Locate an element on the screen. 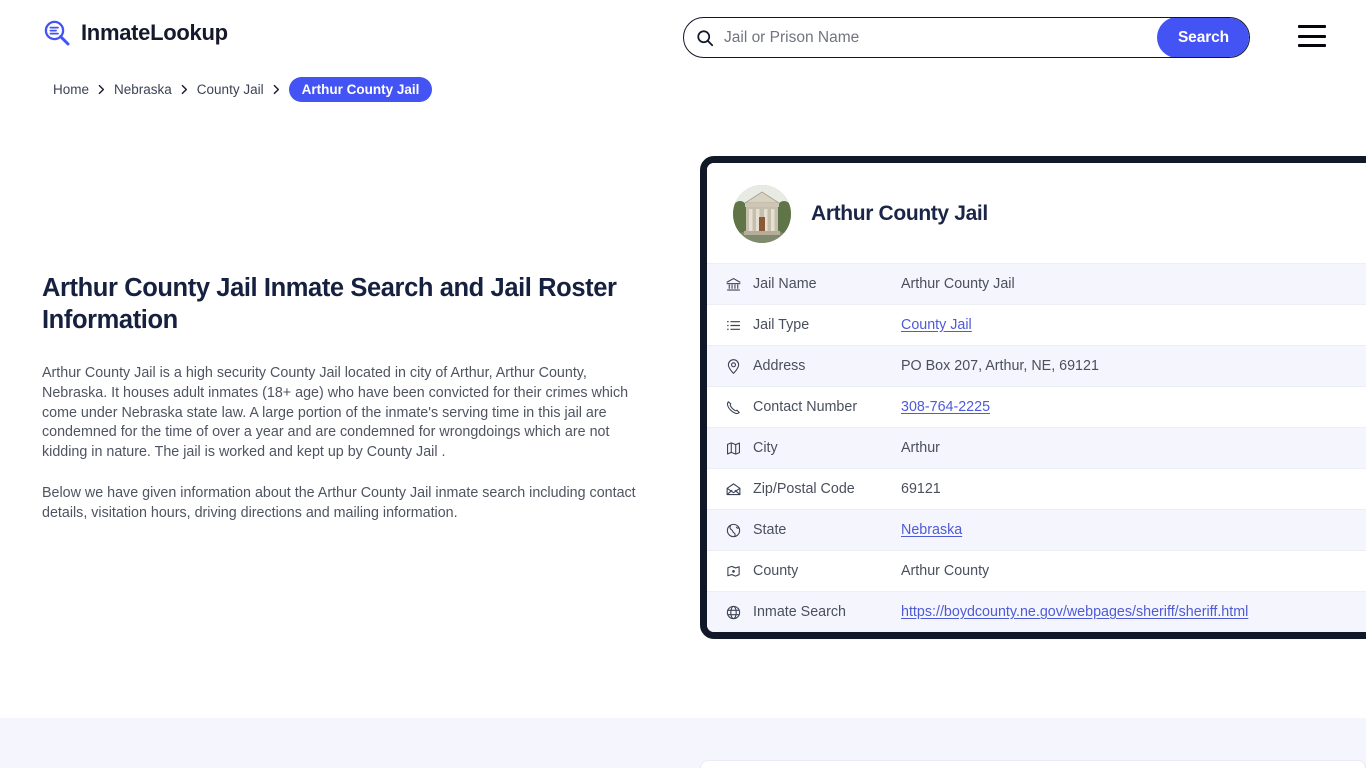 Image resolution: width=1366 pixels, height=768 pixels. row-label: Address is located at coordinates (779, 366).